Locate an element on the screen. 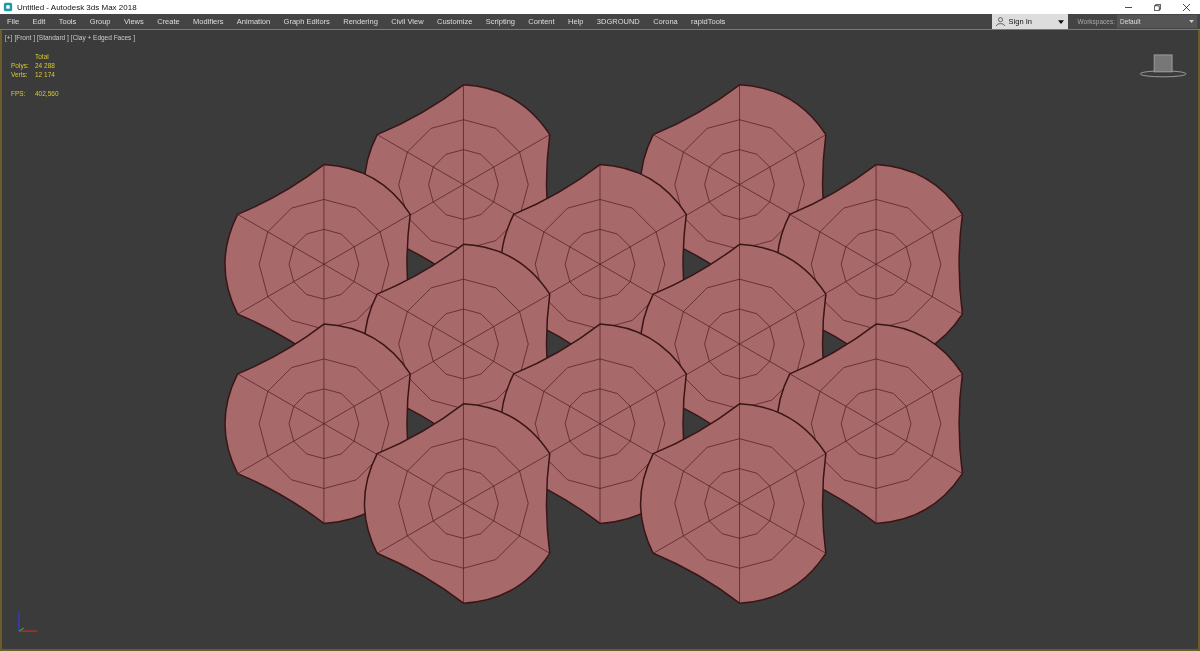  user-icon is located at coordinates (1000, 21).